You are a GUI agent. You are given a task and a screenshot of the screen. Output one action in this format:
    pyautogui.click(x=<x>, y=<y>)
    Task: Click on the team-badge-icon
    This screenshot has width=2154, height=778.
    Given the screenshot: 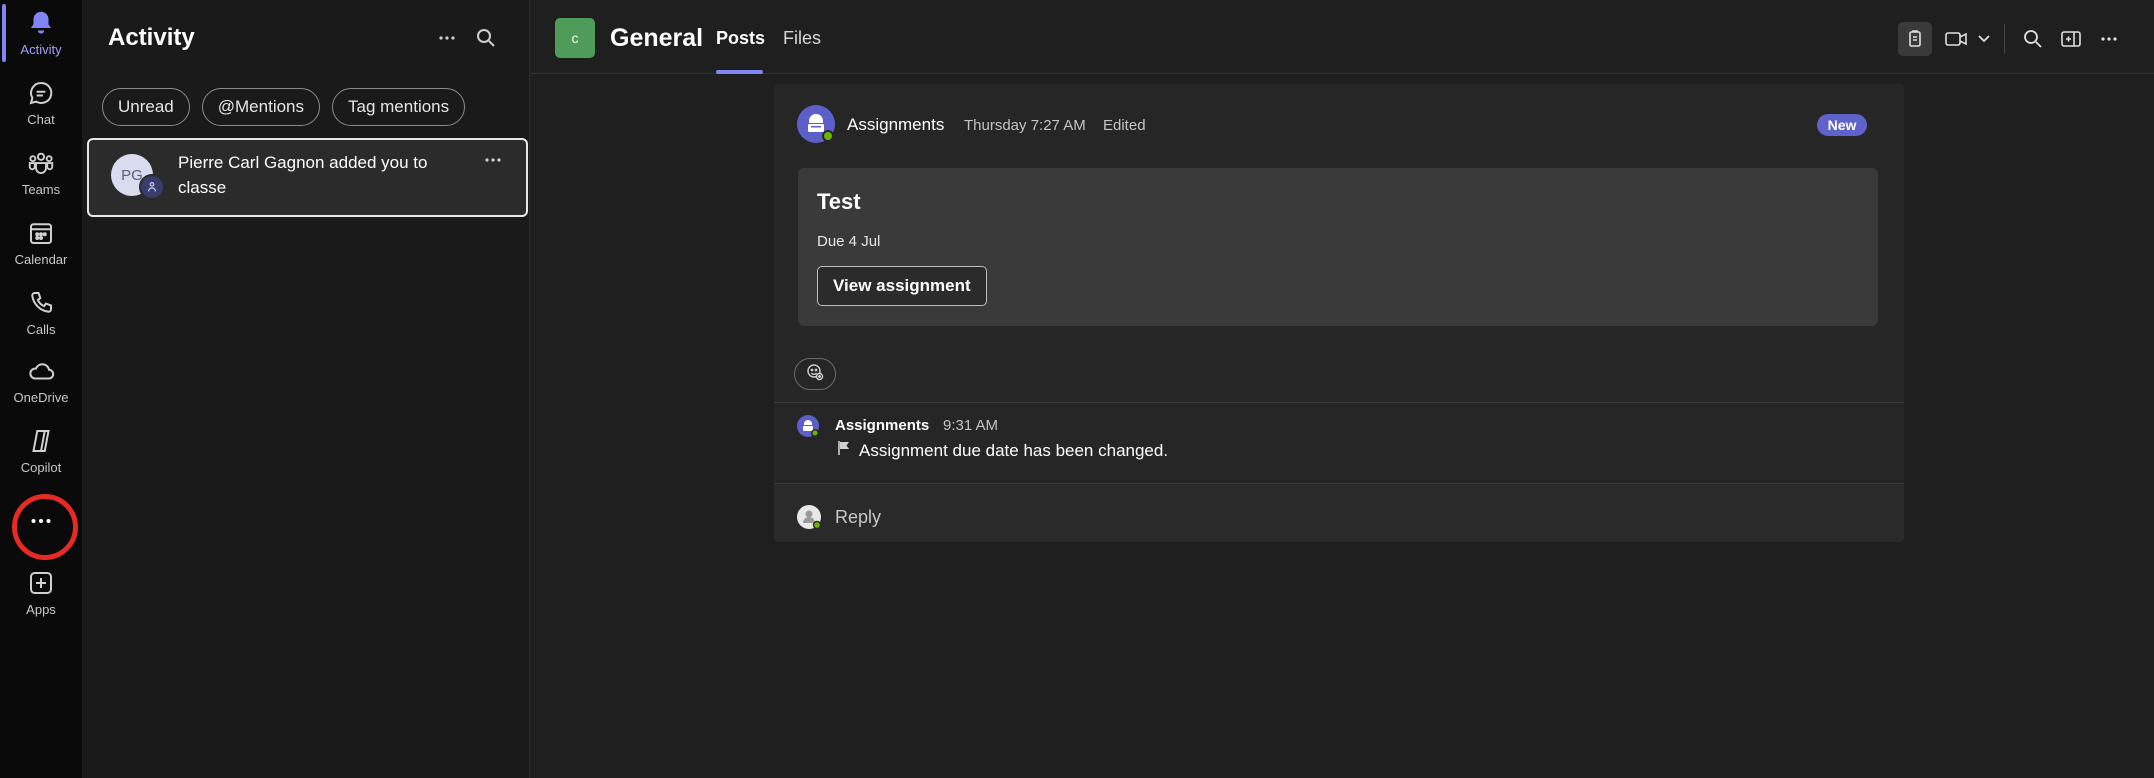 What is the action you would take?
    pyautogui.click(x=152, y=187)
    